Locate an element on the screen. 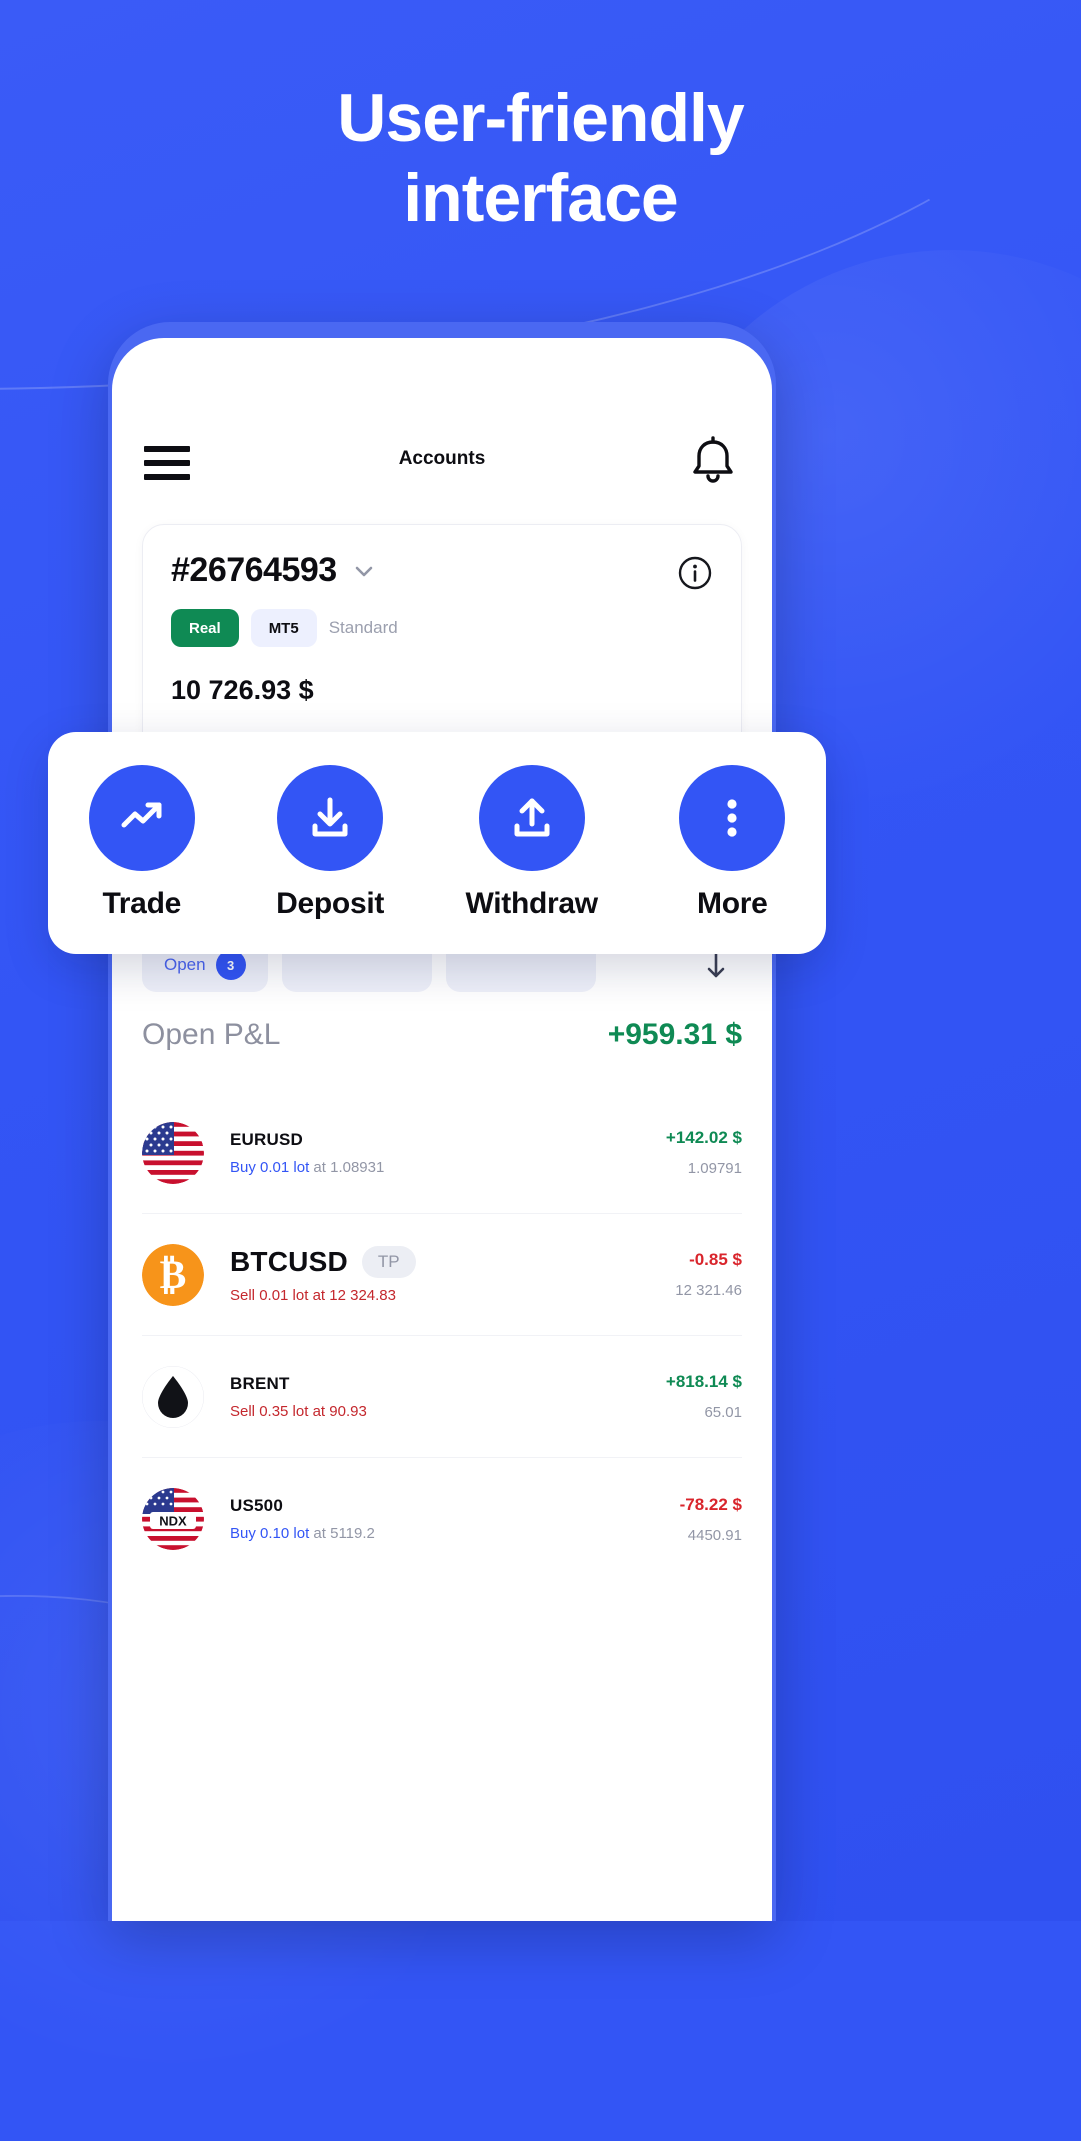  tab-open-count: 3 is located at coordinates (230, 965).